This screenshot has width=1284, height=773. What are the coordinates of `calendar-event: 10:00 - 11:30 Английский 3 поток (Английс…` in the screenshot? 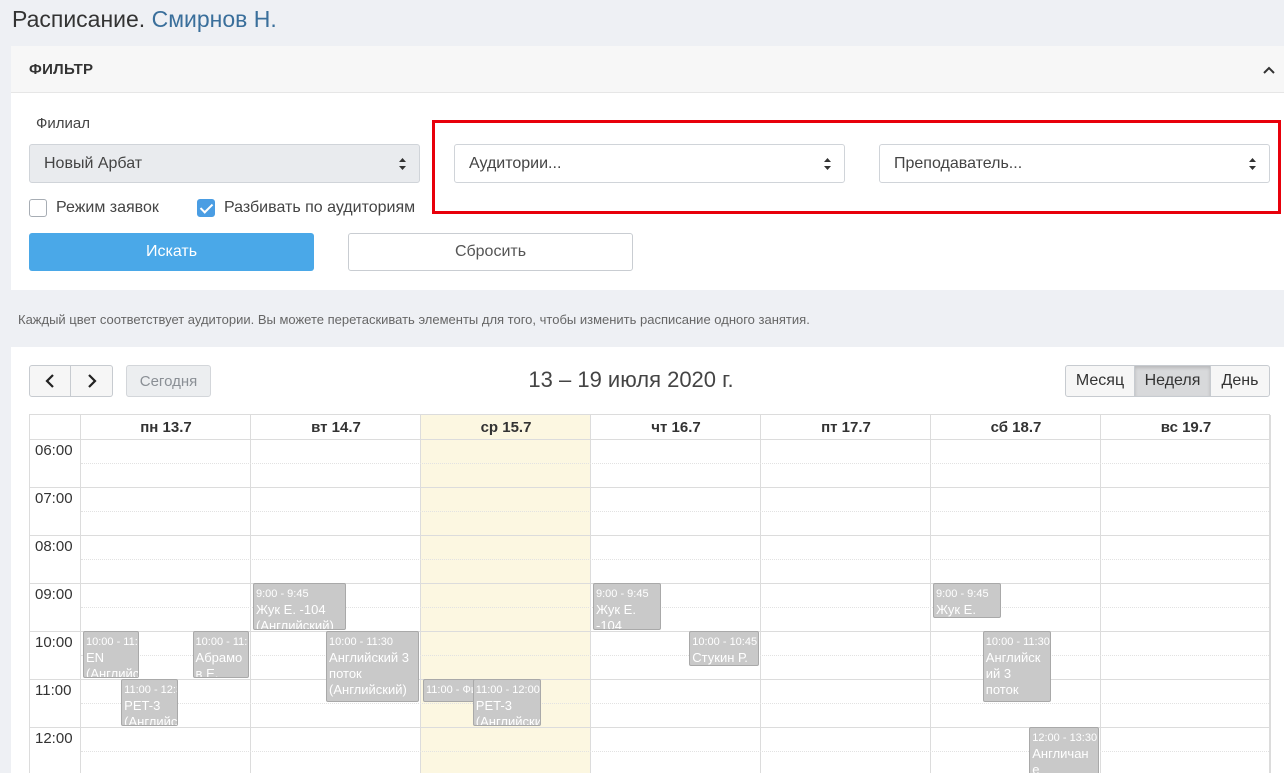 It's located at (372, 666).